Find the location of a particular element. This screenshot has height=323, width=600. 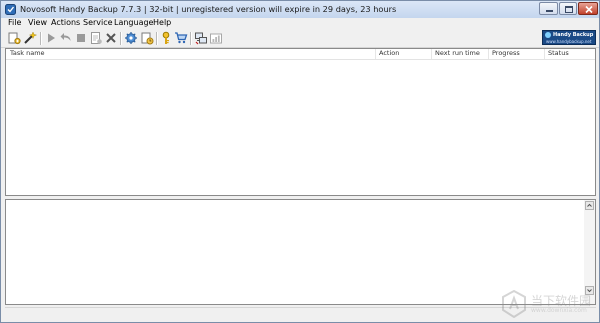

scheduler-button is located at coordinates (147, 38).